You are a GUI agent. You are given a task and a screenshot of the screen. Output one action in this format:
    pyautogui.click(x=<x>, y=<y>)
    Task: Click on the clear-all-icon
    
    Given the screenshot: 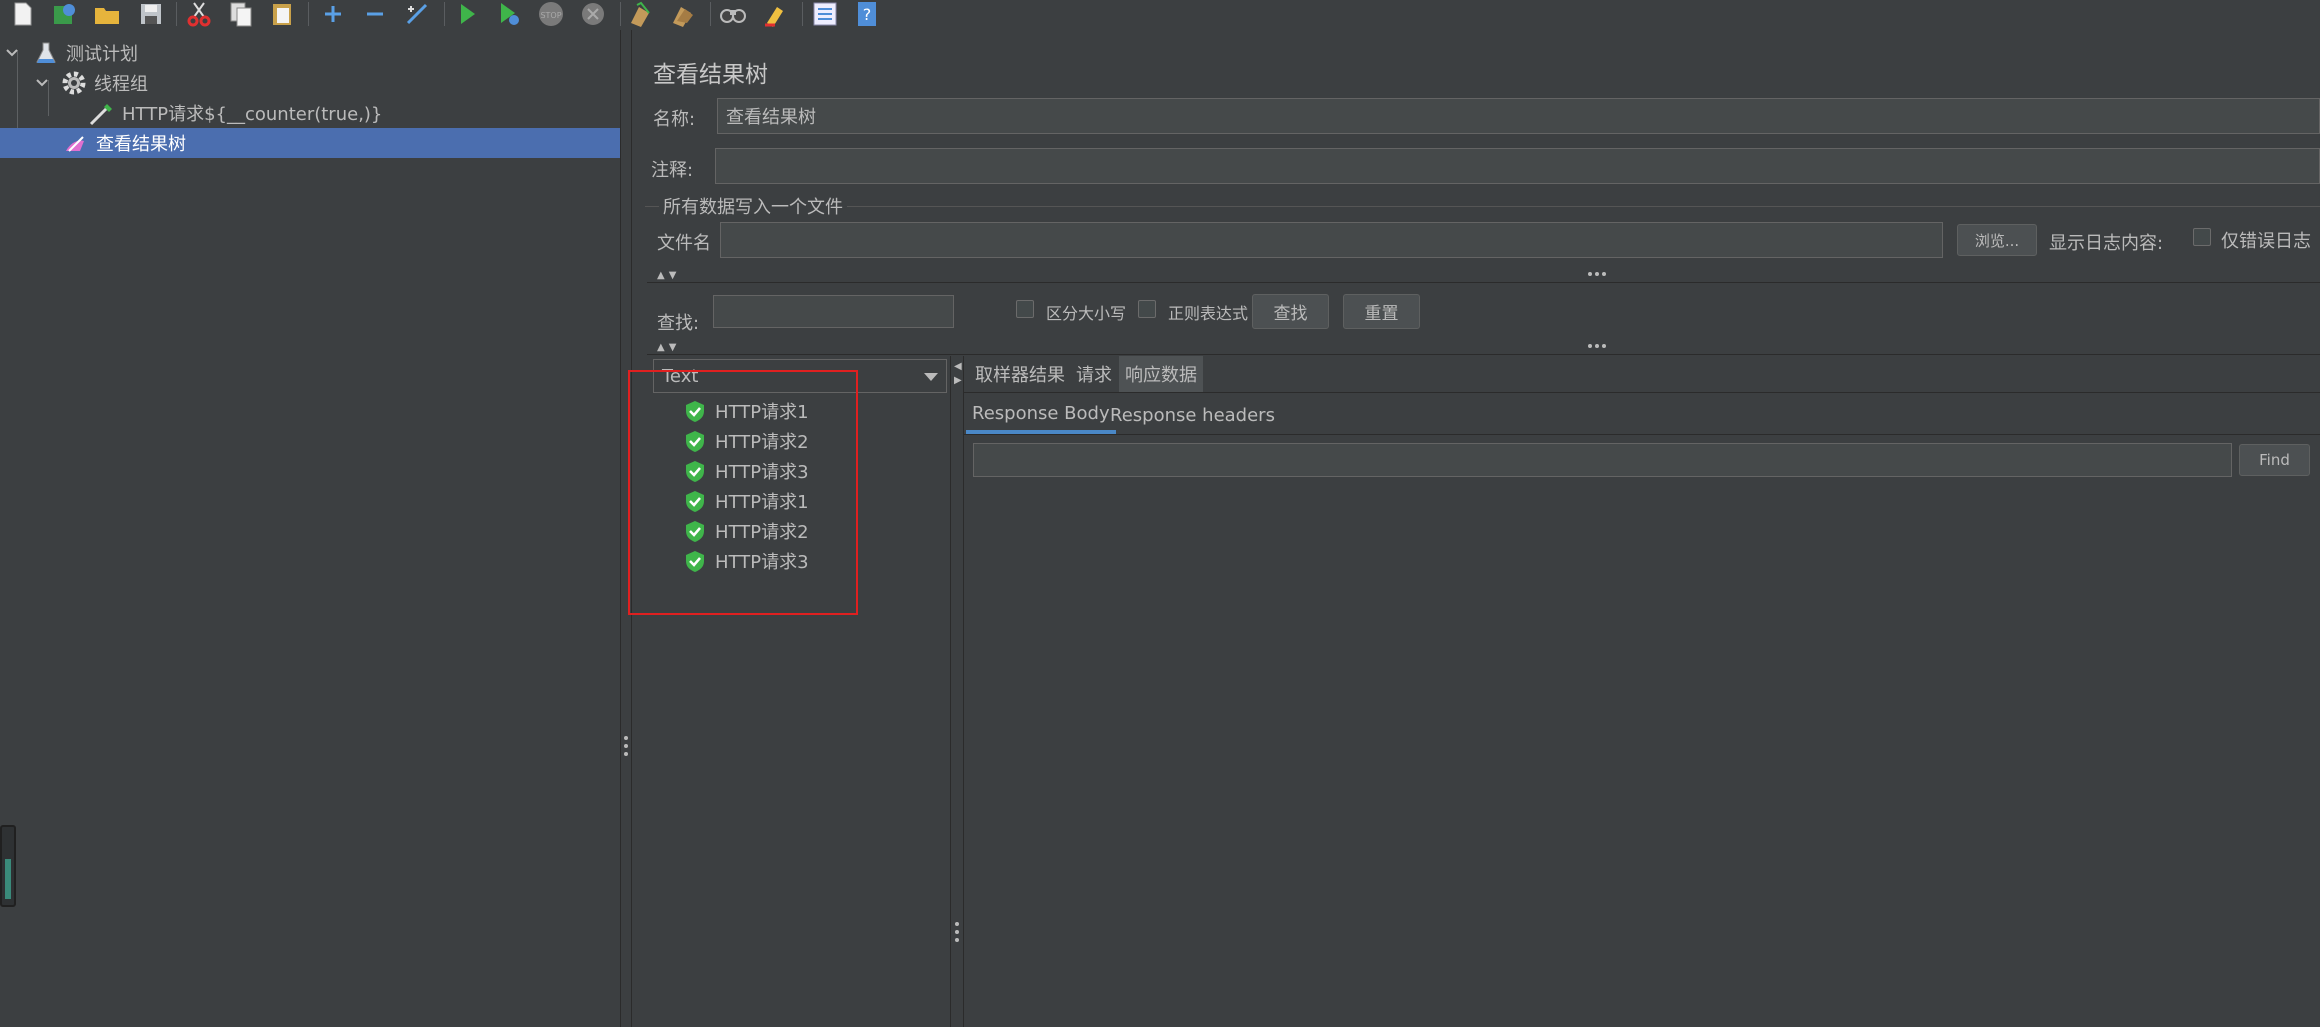 What is the action you would take?
    pyautogui.click(x=683, y=14)
    